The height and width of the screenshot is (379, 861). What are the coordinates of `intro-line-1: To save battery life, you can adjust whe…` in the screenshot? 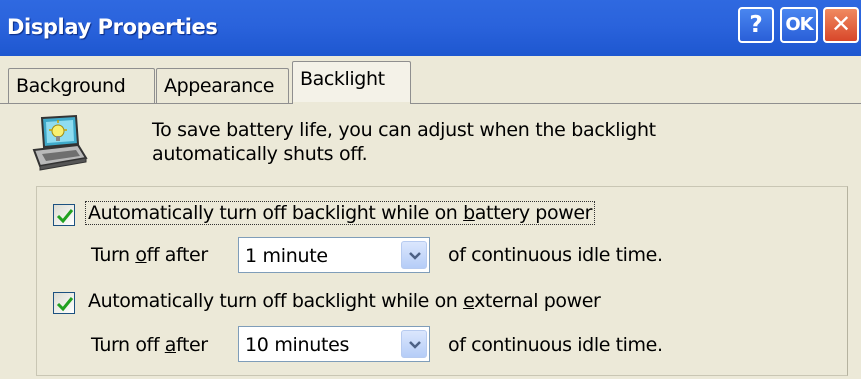 It's located at (404, 130).